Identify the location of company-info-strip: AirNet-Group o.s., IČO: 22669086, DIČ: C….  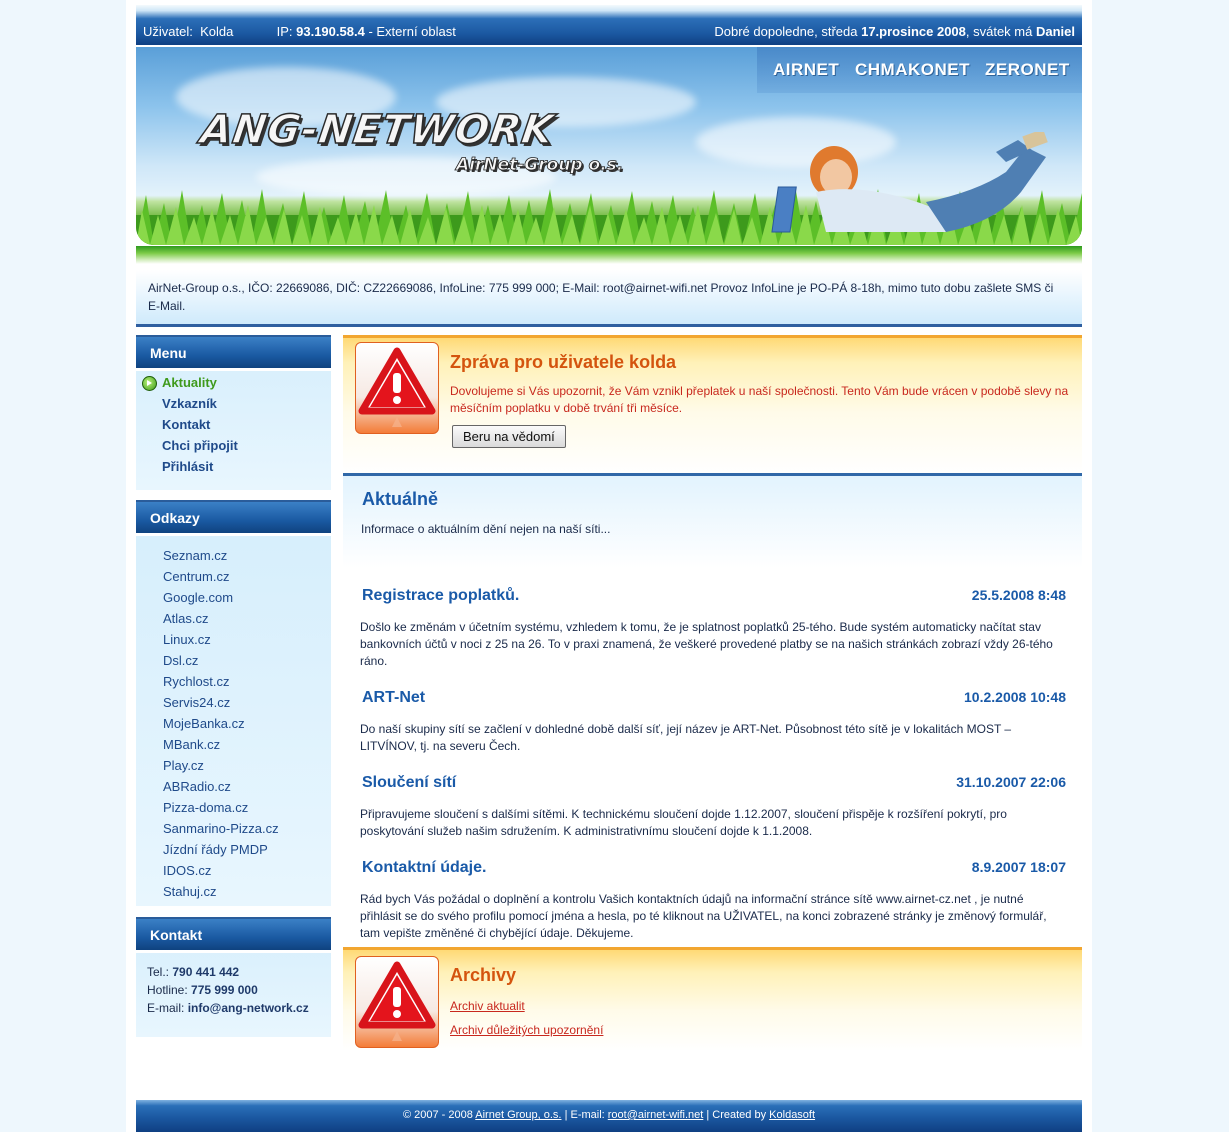
(609, 298).